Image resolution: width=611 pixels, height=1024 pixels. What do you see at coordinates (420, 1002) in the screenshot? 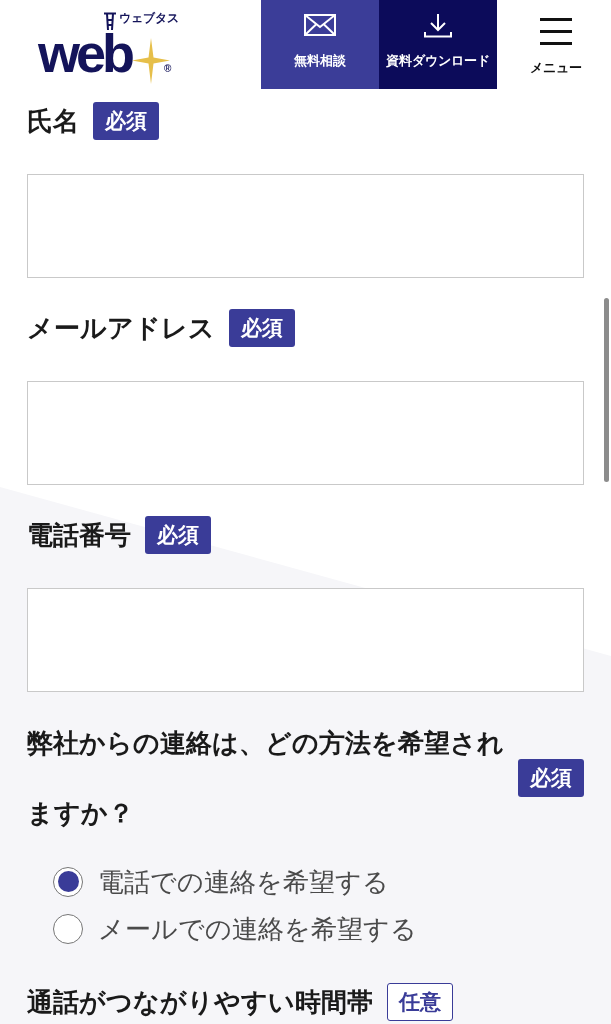
I see `optional-badge: 任意` at bounding box center [420, 1002].